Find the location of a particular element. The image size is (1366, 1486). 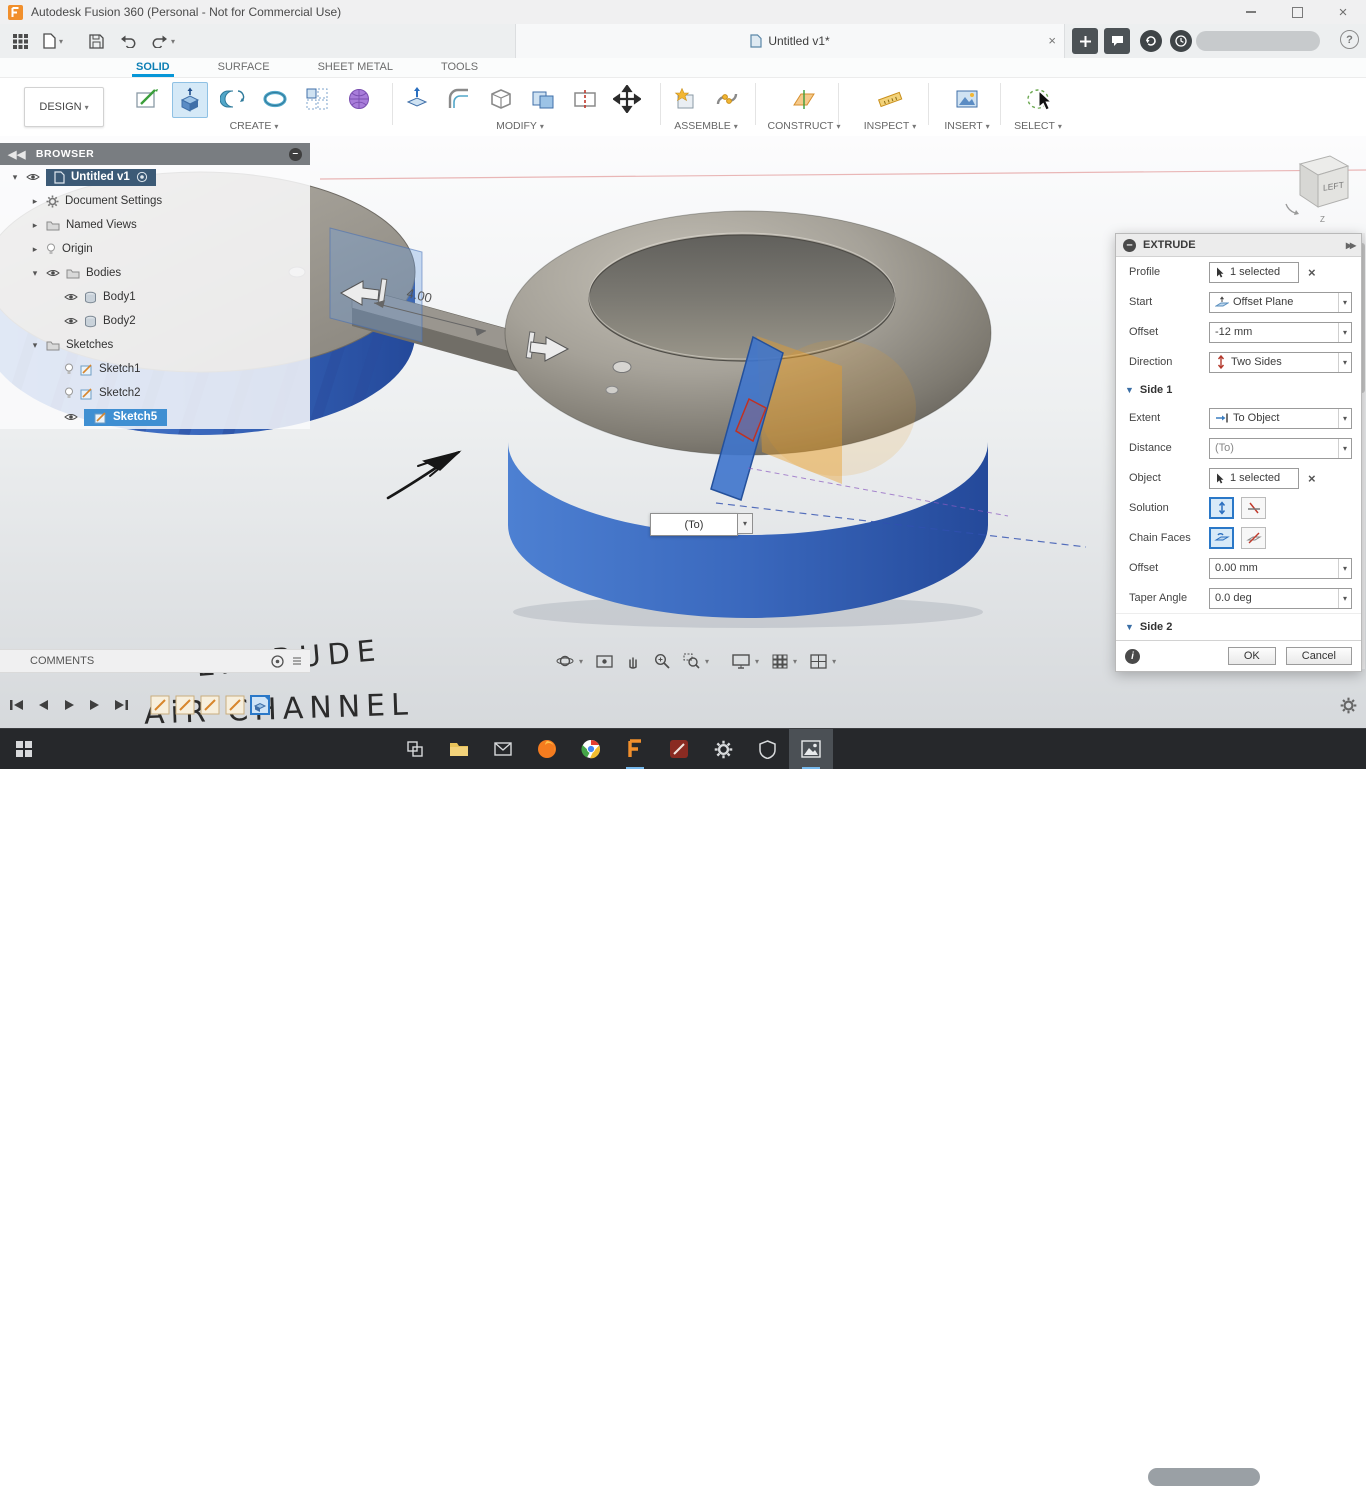

sketch-selection: Sketch5 is located at coordinates (126, 417).